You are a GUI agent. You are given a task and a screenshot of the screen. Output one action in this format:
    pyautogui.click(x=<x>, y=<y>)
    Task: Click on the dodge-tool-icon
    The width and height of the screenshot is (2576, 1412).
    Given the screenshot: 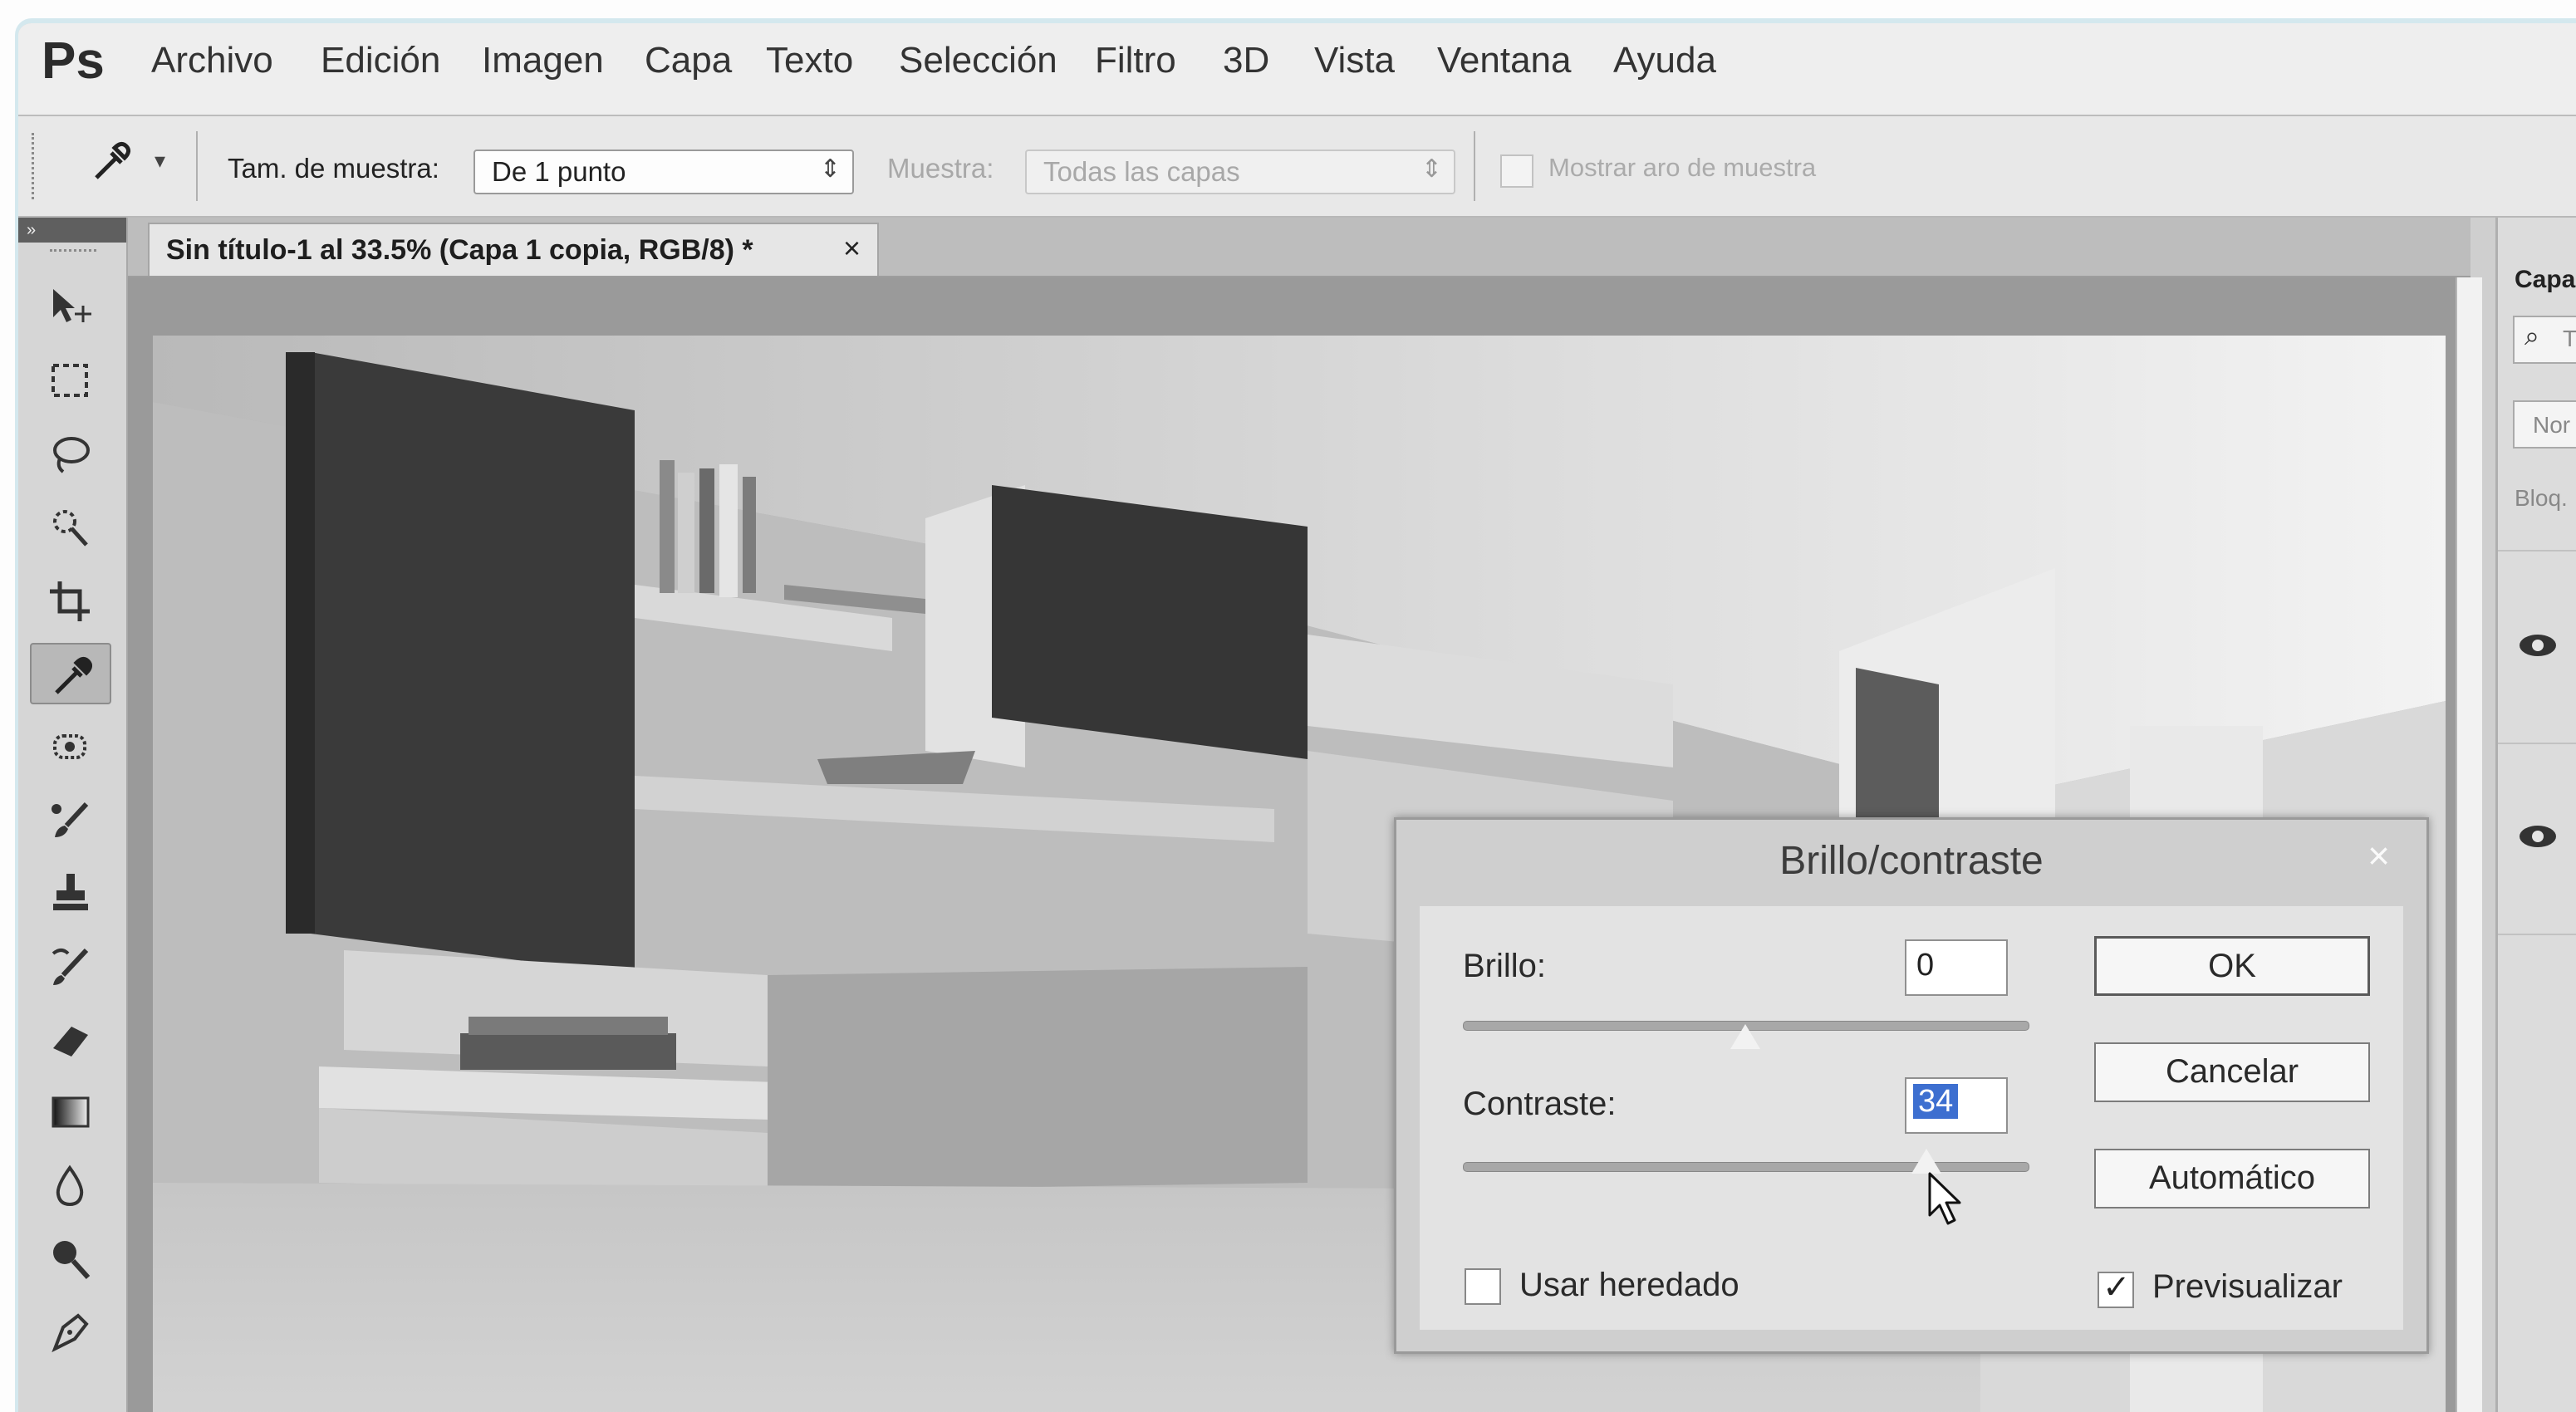 What is the action you would take?
    pyautogui.click(x=70, y=1258)
    